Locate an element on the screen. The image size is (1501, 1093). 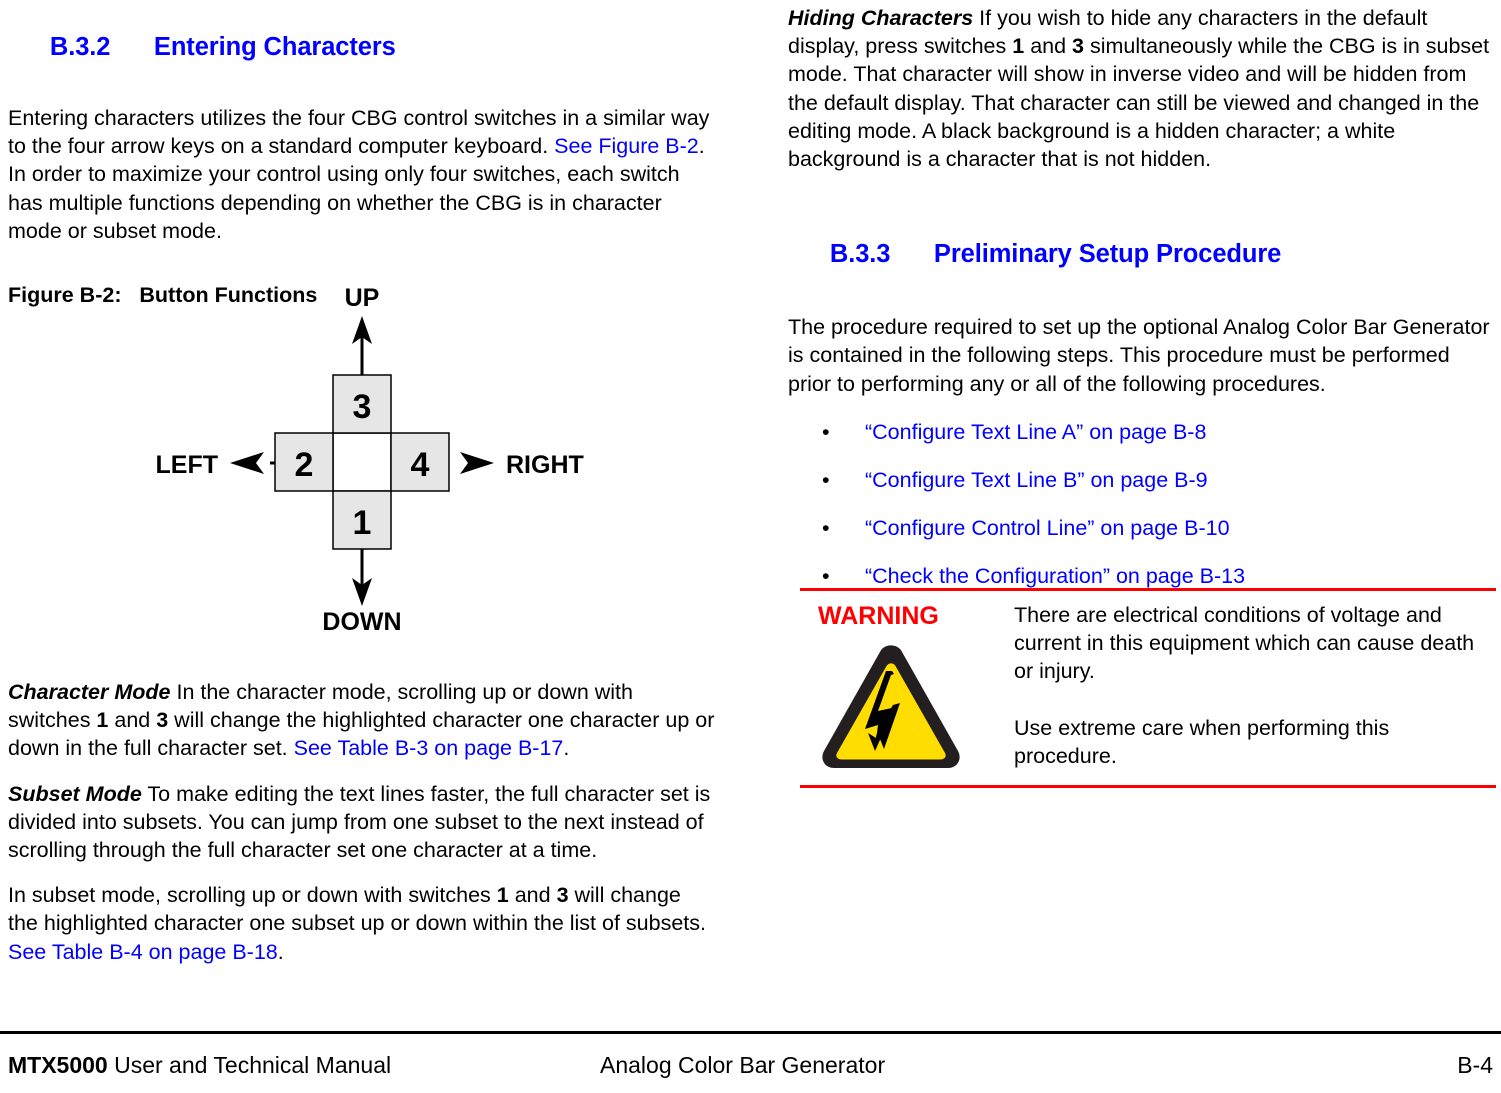
character-mode-part4: . is located at coordinates (566, 748).